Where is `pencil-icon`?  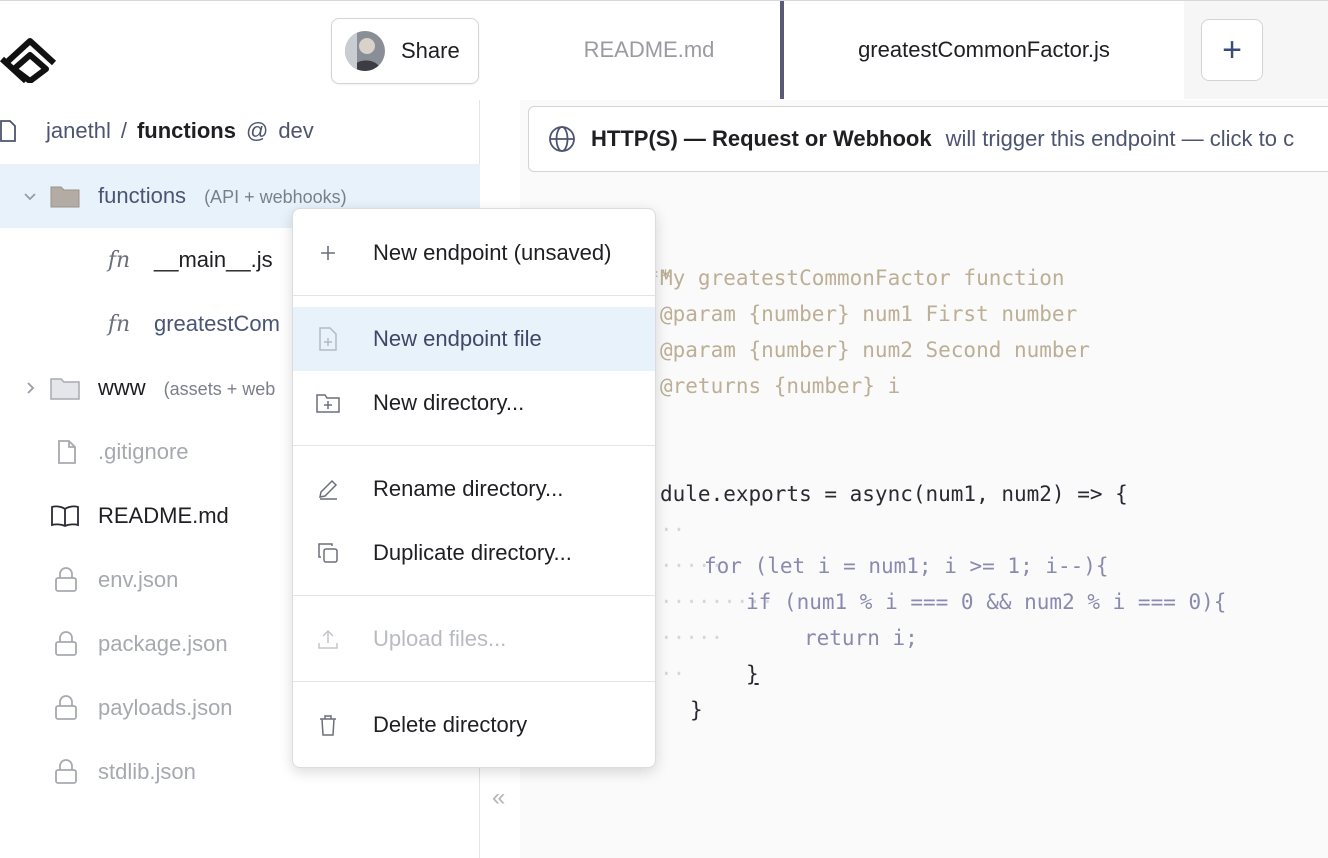
pencil-icon is located at coordinates (328, 489).